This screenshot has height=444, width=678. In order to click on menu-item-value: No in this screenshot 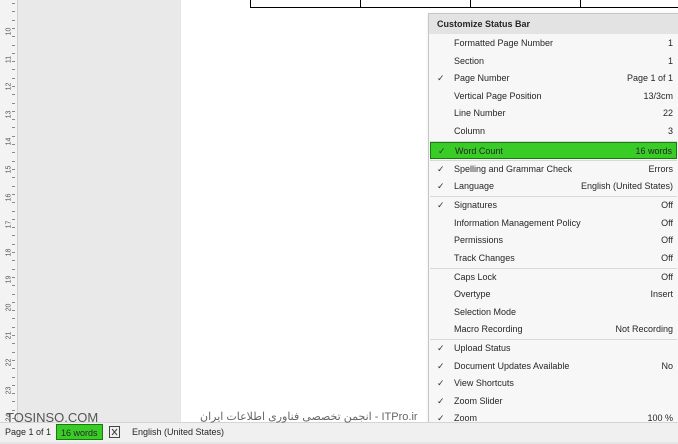, I will do `click(667, 365)`.